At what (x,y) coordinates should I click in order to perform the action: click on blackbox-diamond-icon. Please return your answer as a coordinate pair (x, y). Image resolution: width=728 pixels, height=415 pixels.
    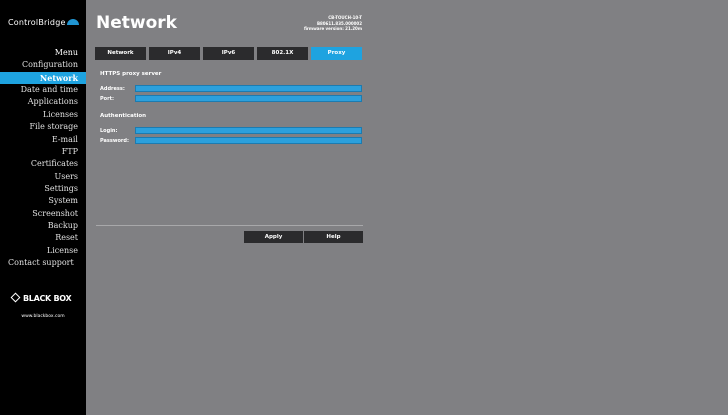
    Looking at the image, I should click on (15, 297).